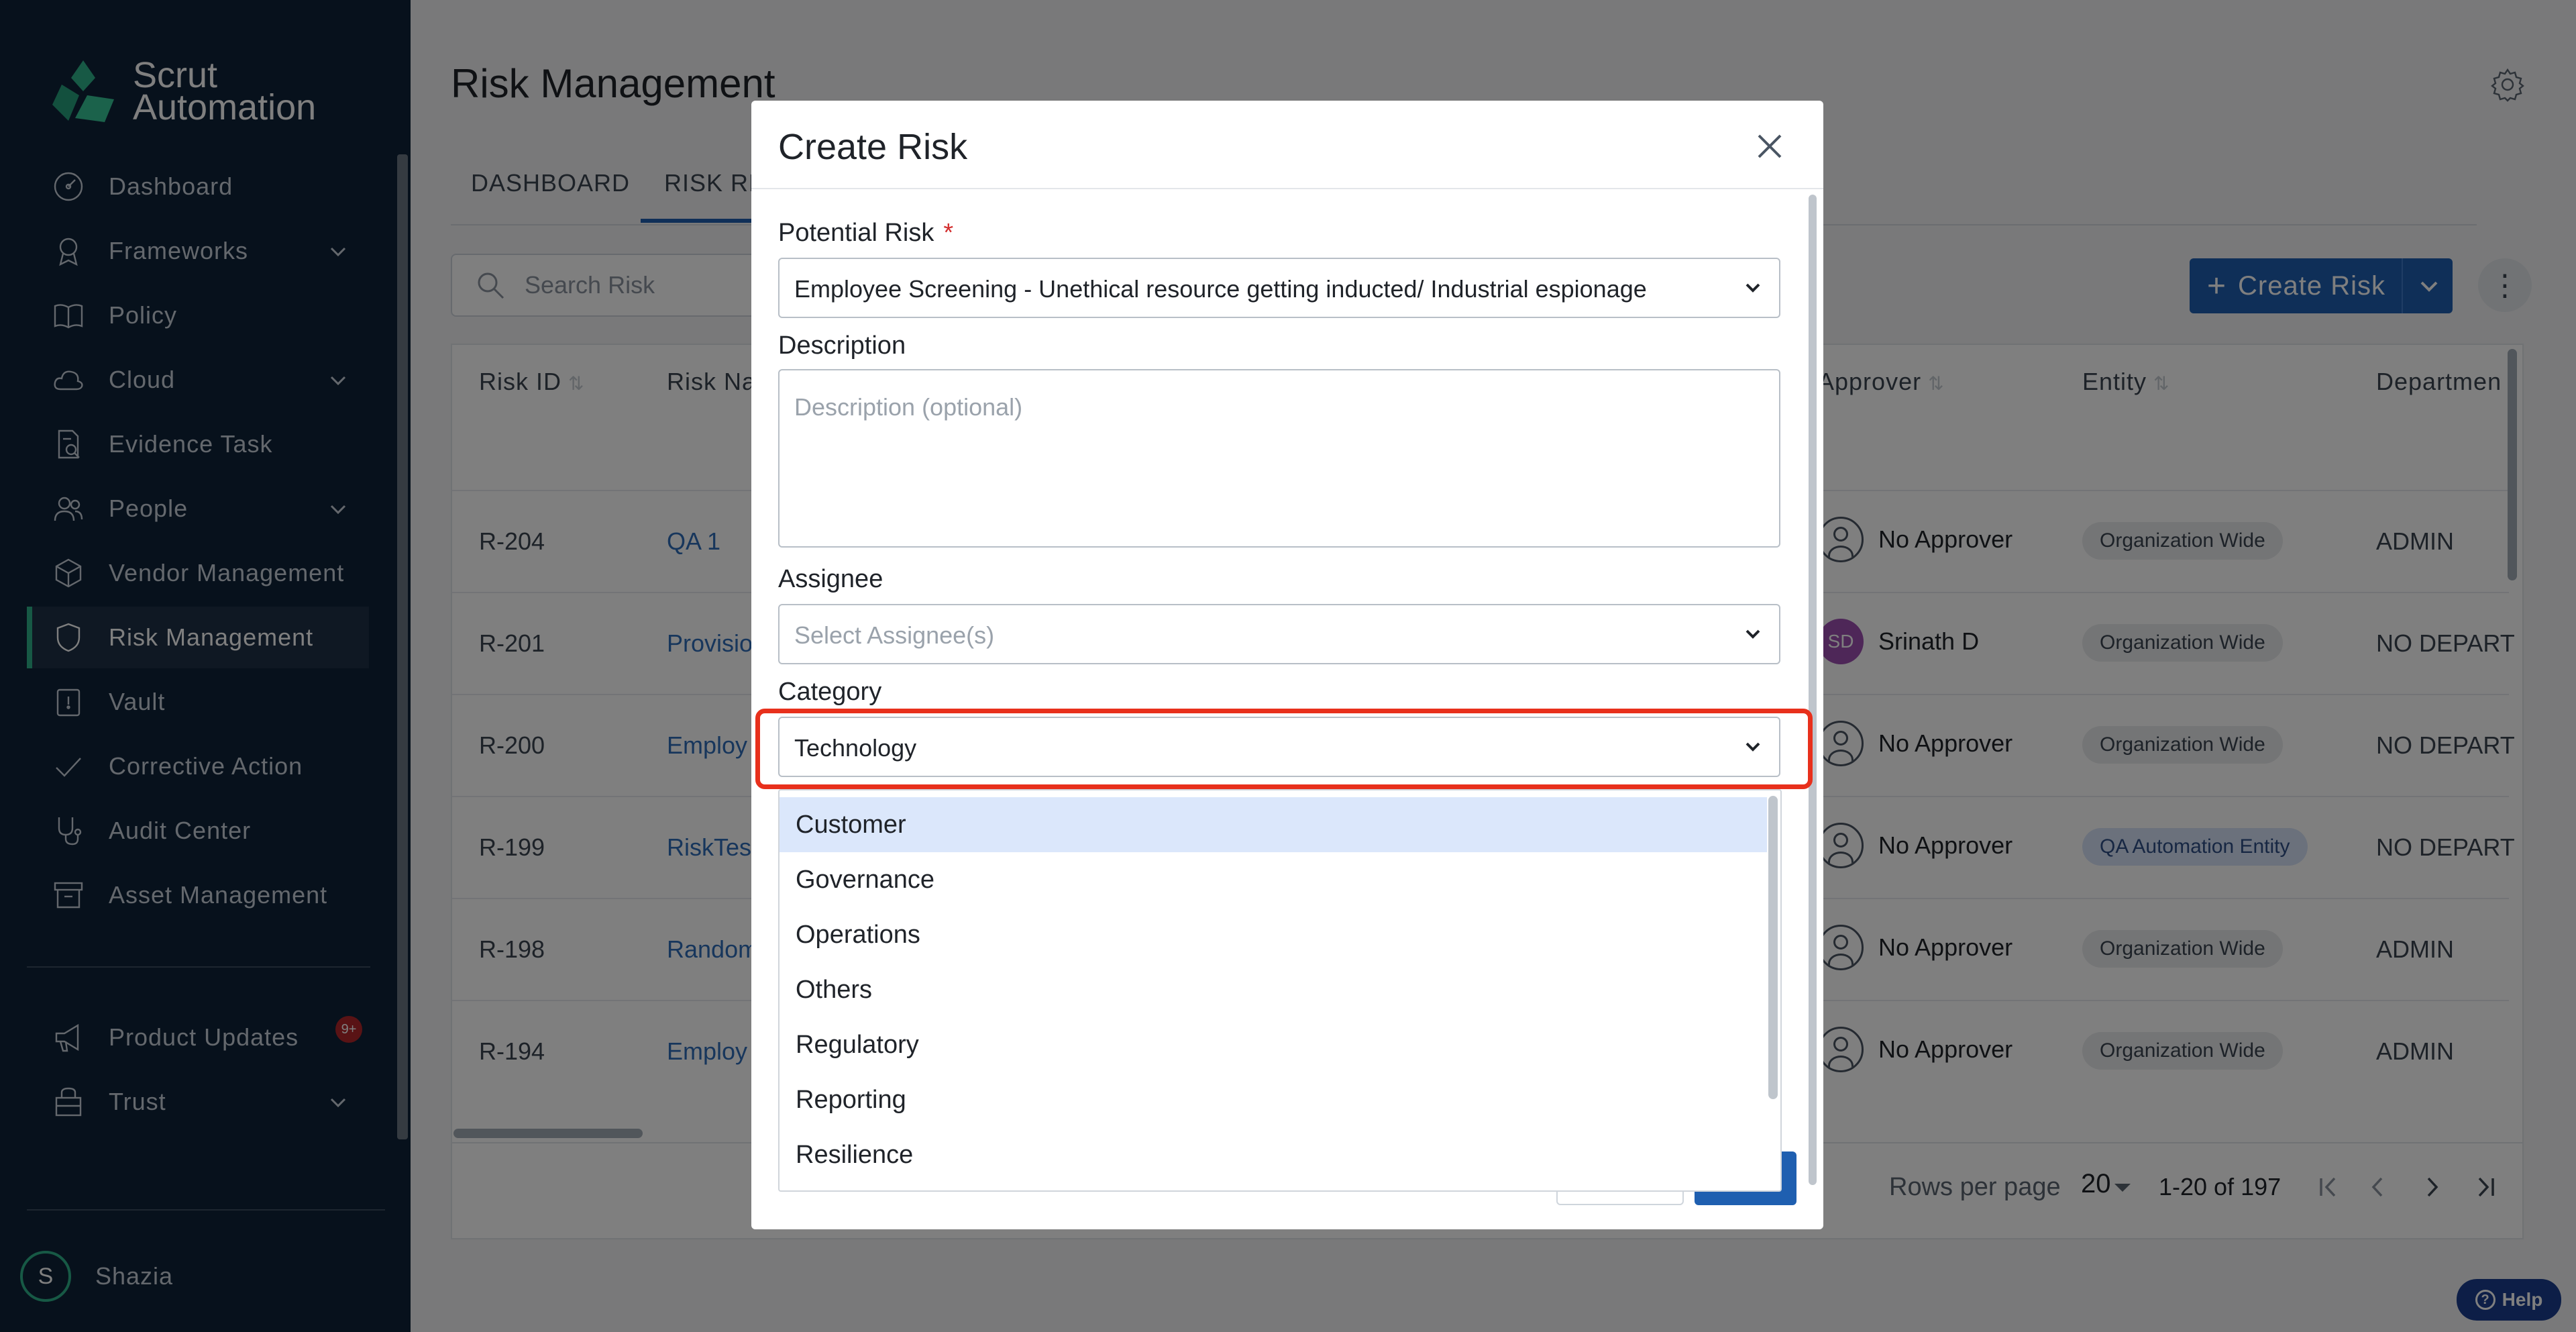 The height and width of the screenshot is (1332, 2576). What do you see at coordinates (866, 233) in the screenshot?
I see `potential-risk-label: Potential Risk *` at bounding box center [866, 233].